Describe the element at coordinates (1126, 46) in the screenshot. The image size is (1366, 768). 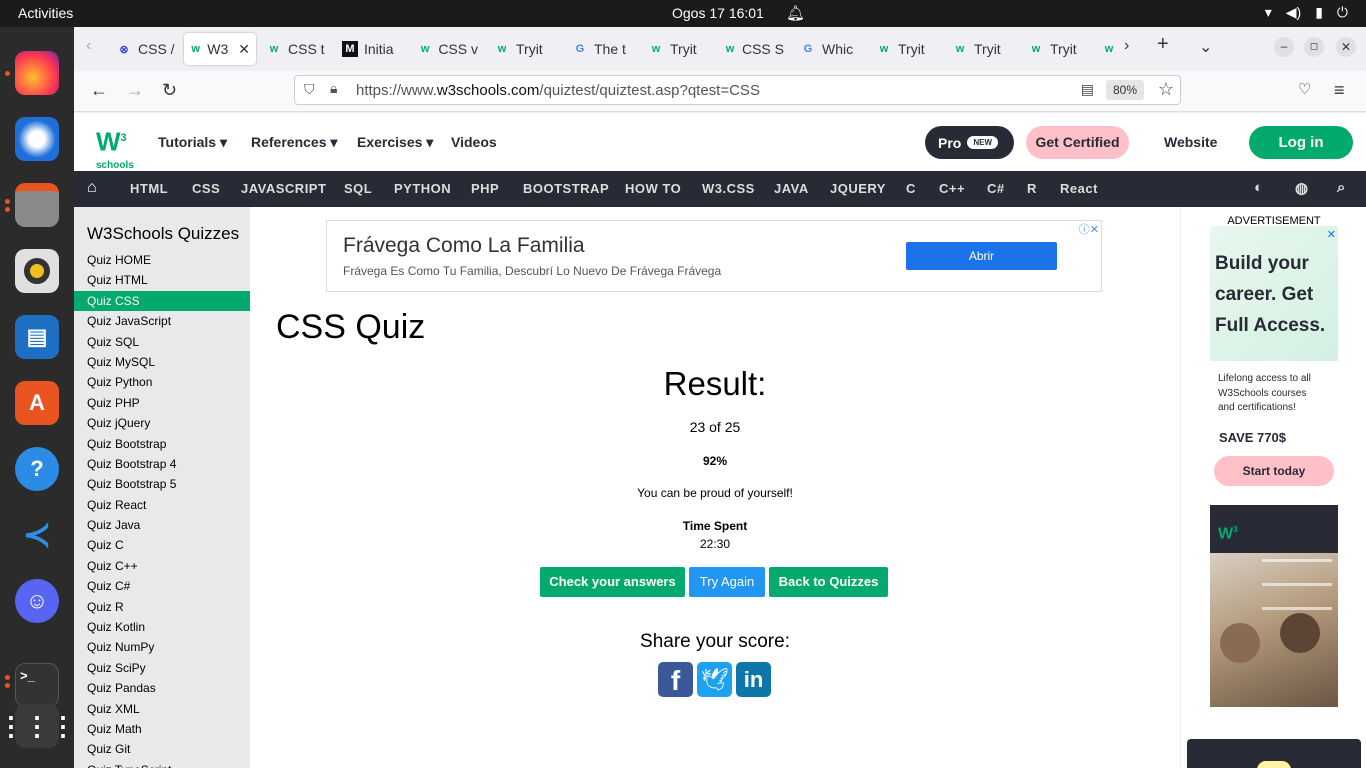
I see `scroll-tabs-right-icon: ›` at that location.